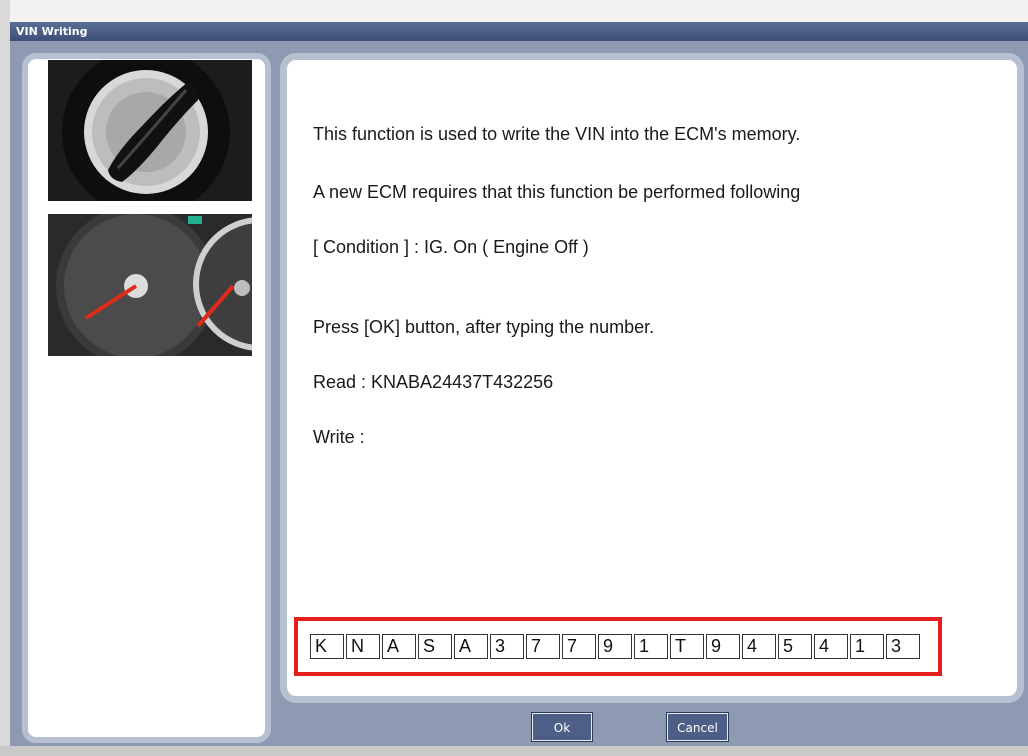 The height and width of the screenshot is (756, 1028). Describe the element at coordinates (519, 31) in the screenshot. I see `window-title-bar: VIN Writing` at that location.